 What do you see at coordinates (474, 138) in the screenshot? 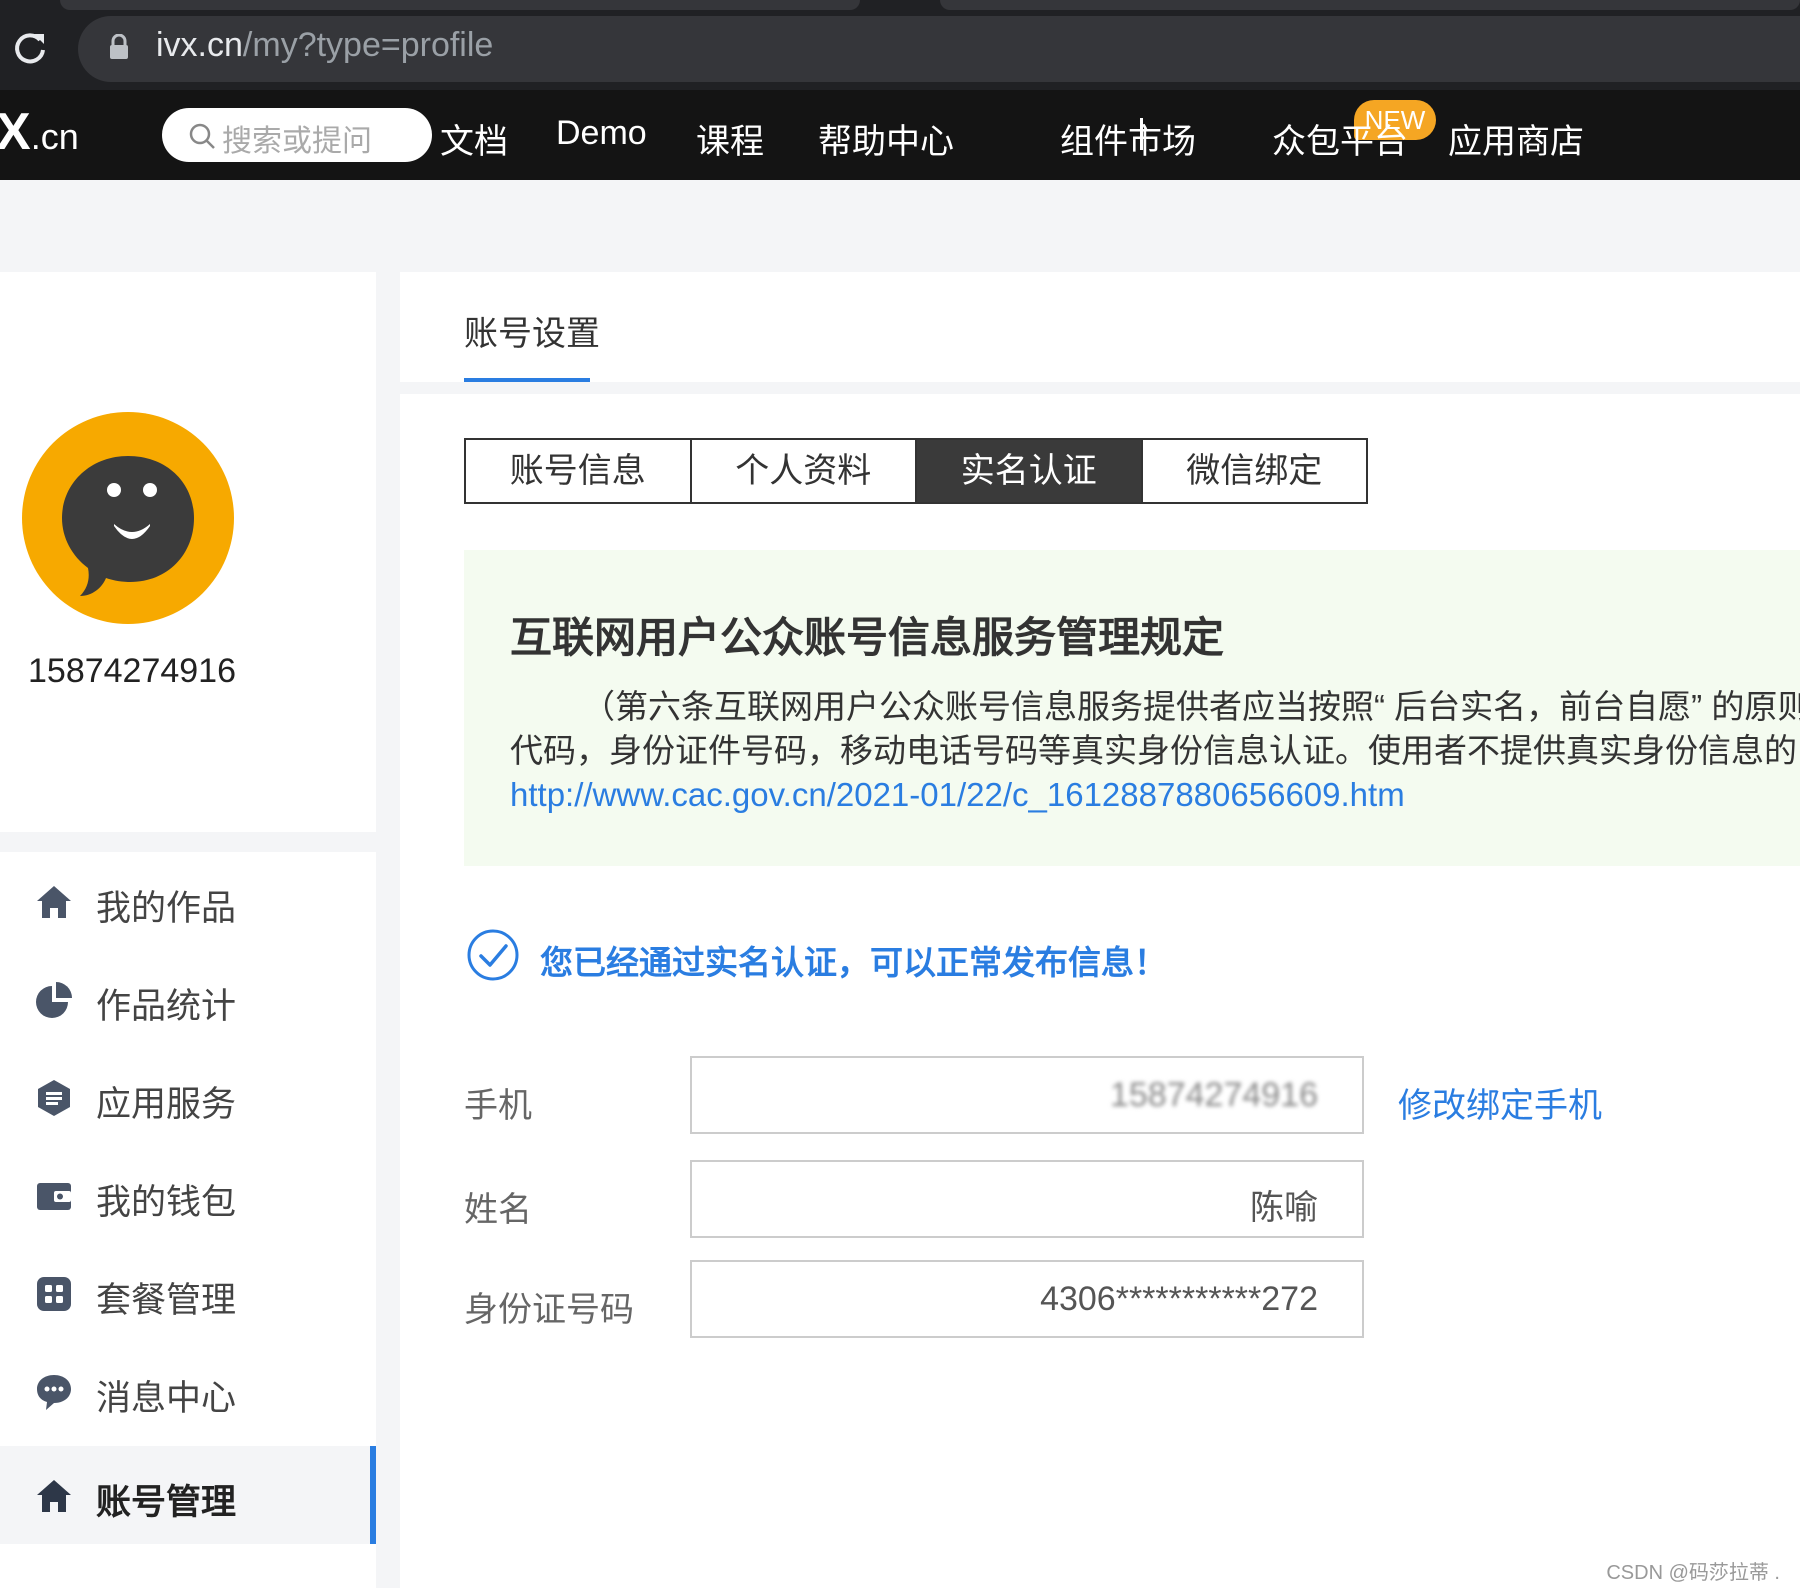
I see `nav-docs: 文档` at bounding box center [474, 138].